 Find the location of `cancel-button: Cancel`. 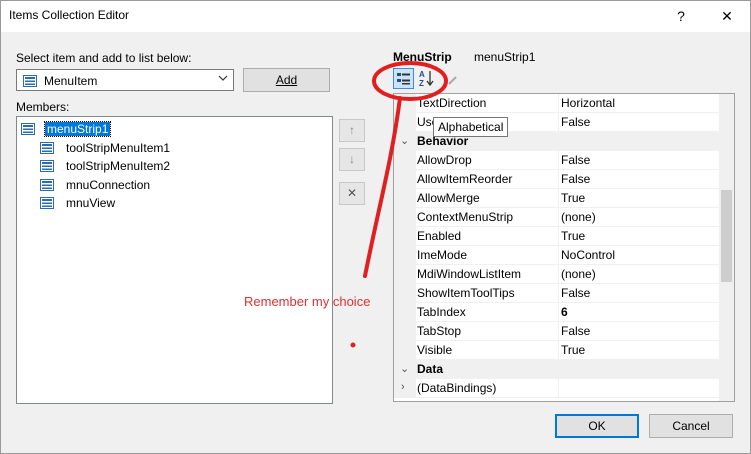

cancel-button: Cancel is located at coordinates (691, 426).